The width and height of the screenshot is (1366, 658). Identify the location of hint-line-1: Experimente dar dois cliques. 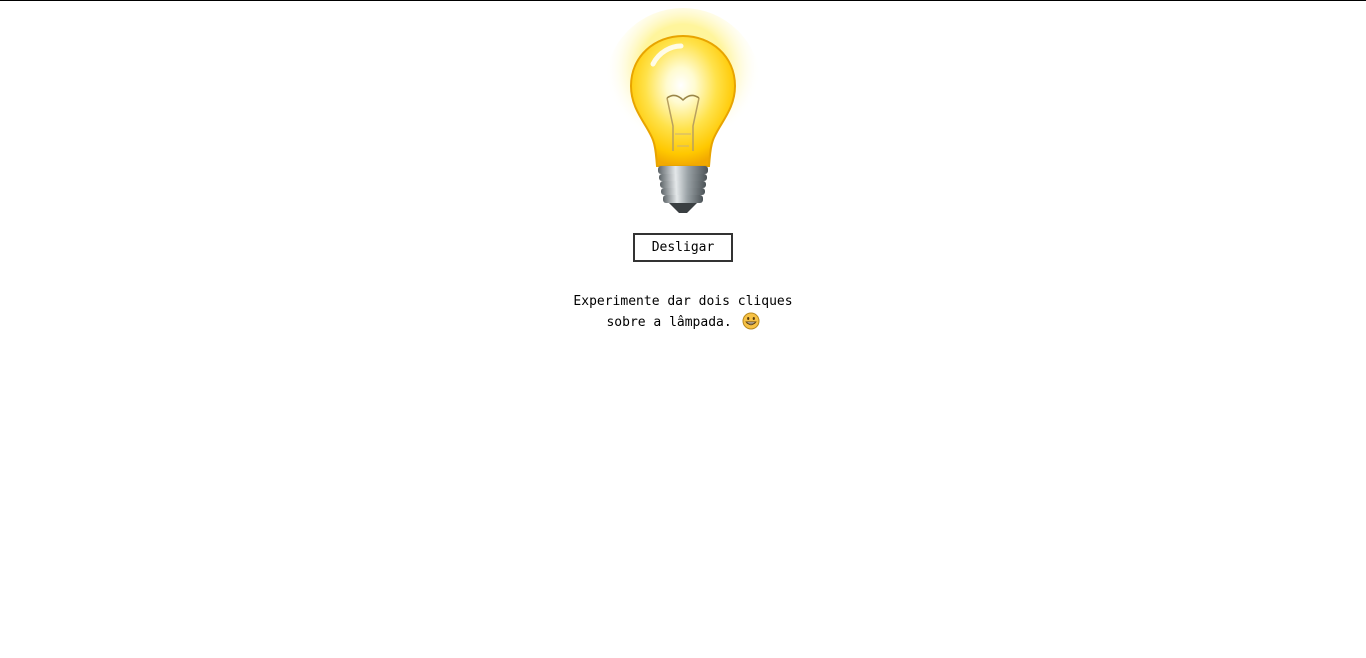
(683, 301).